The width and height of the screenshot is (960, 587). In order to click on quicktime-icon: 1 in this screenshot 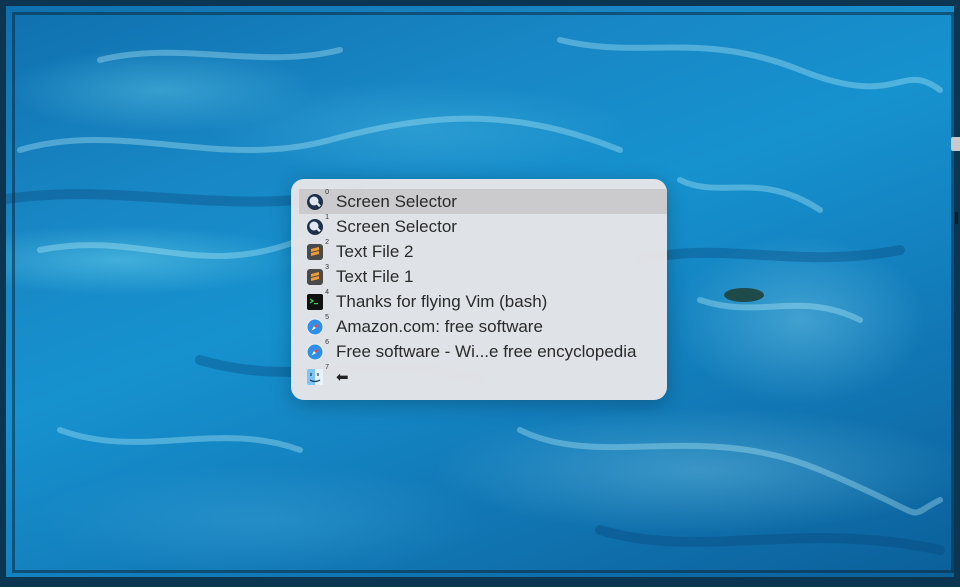, I will do `click(317, 225)`.